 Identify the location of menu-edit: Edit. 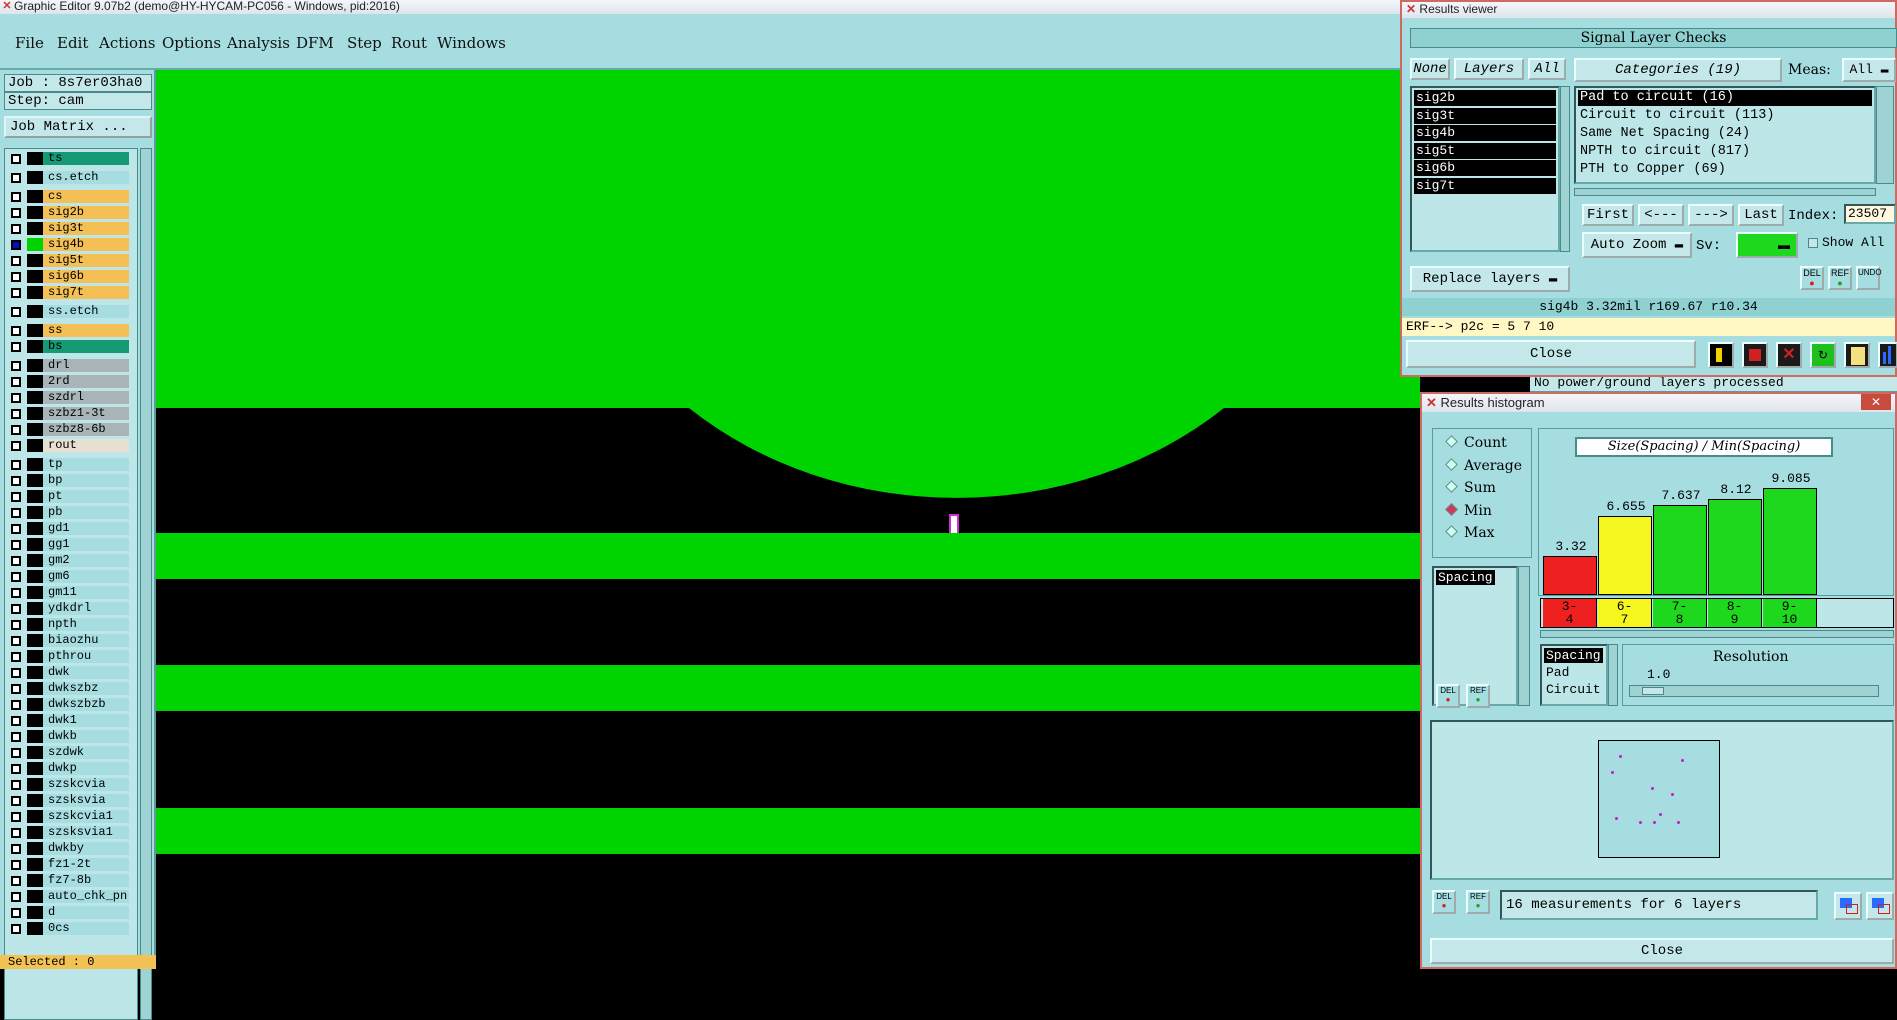
(72, 43).